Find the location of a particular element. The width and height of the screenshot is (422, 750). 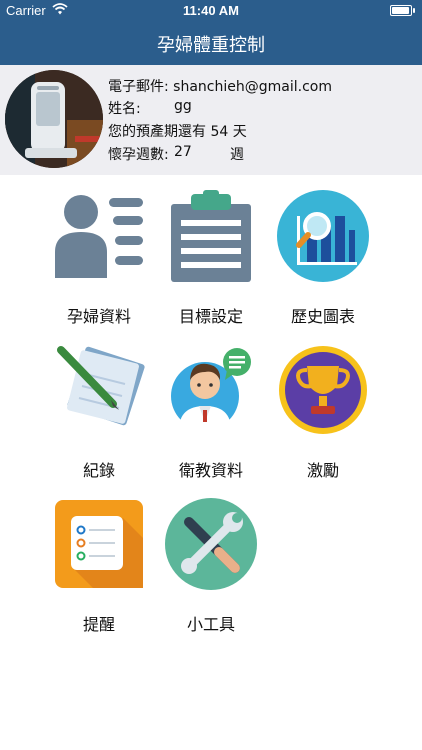

status-bar: Carrier 11:40 AM is located at coordinates (211, 10).